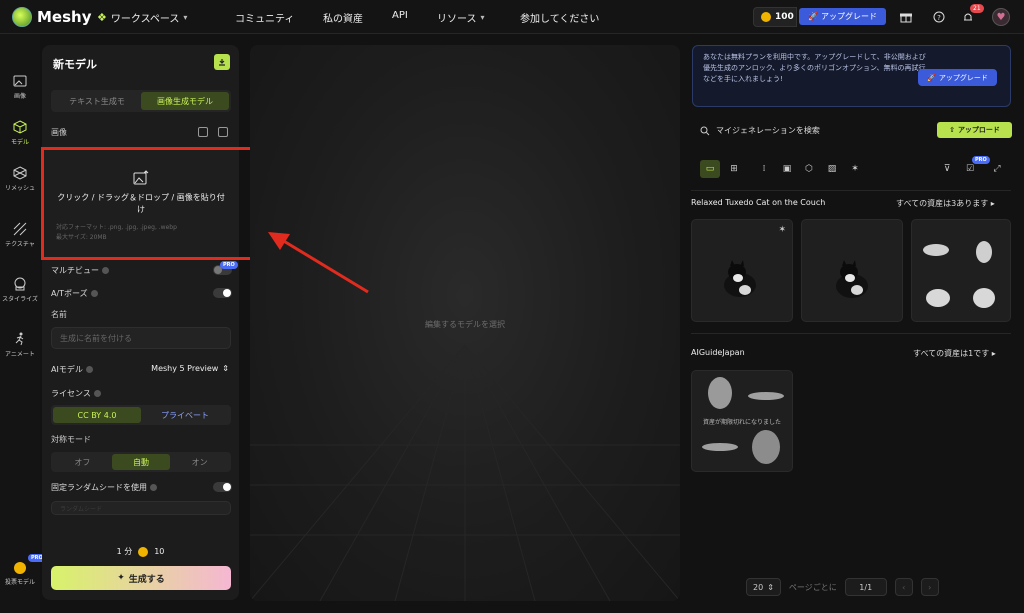  Describe the element at coordinates (19, 96) in the screenshot. I see `rail-label: 画像` at that location.